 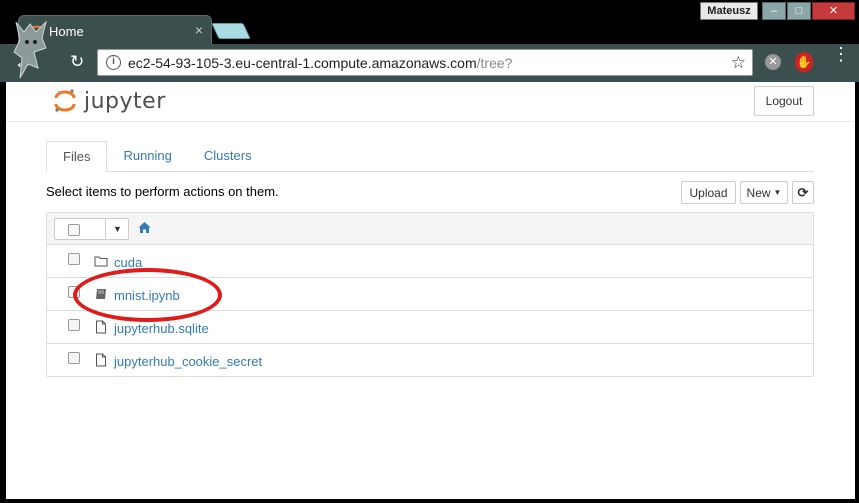 What do you see at coordinates (738, 63) in the screenshot?
I see `bookmark-star-icon: ☆` at bounding box center [738, 63].